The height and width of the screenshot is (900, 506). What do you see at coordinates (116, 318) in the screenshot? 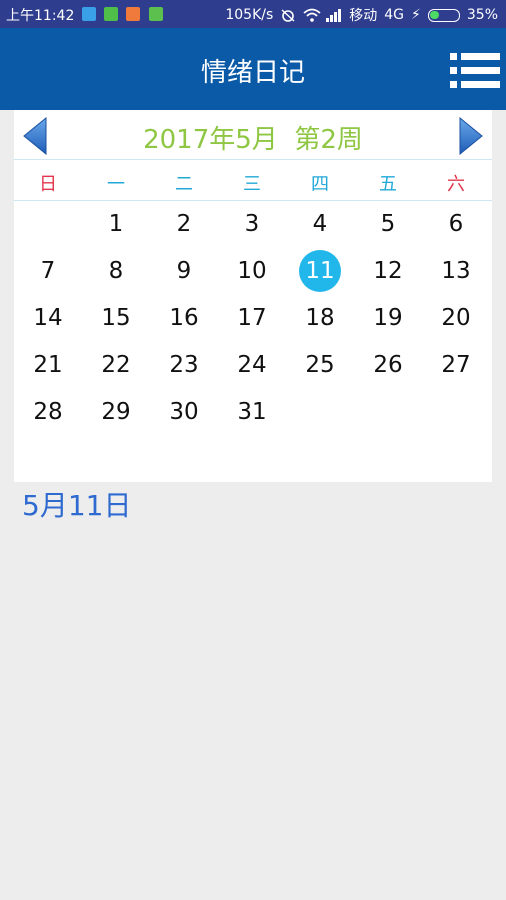
I see `calendar-day: 15` at bounding box center [116, 318].